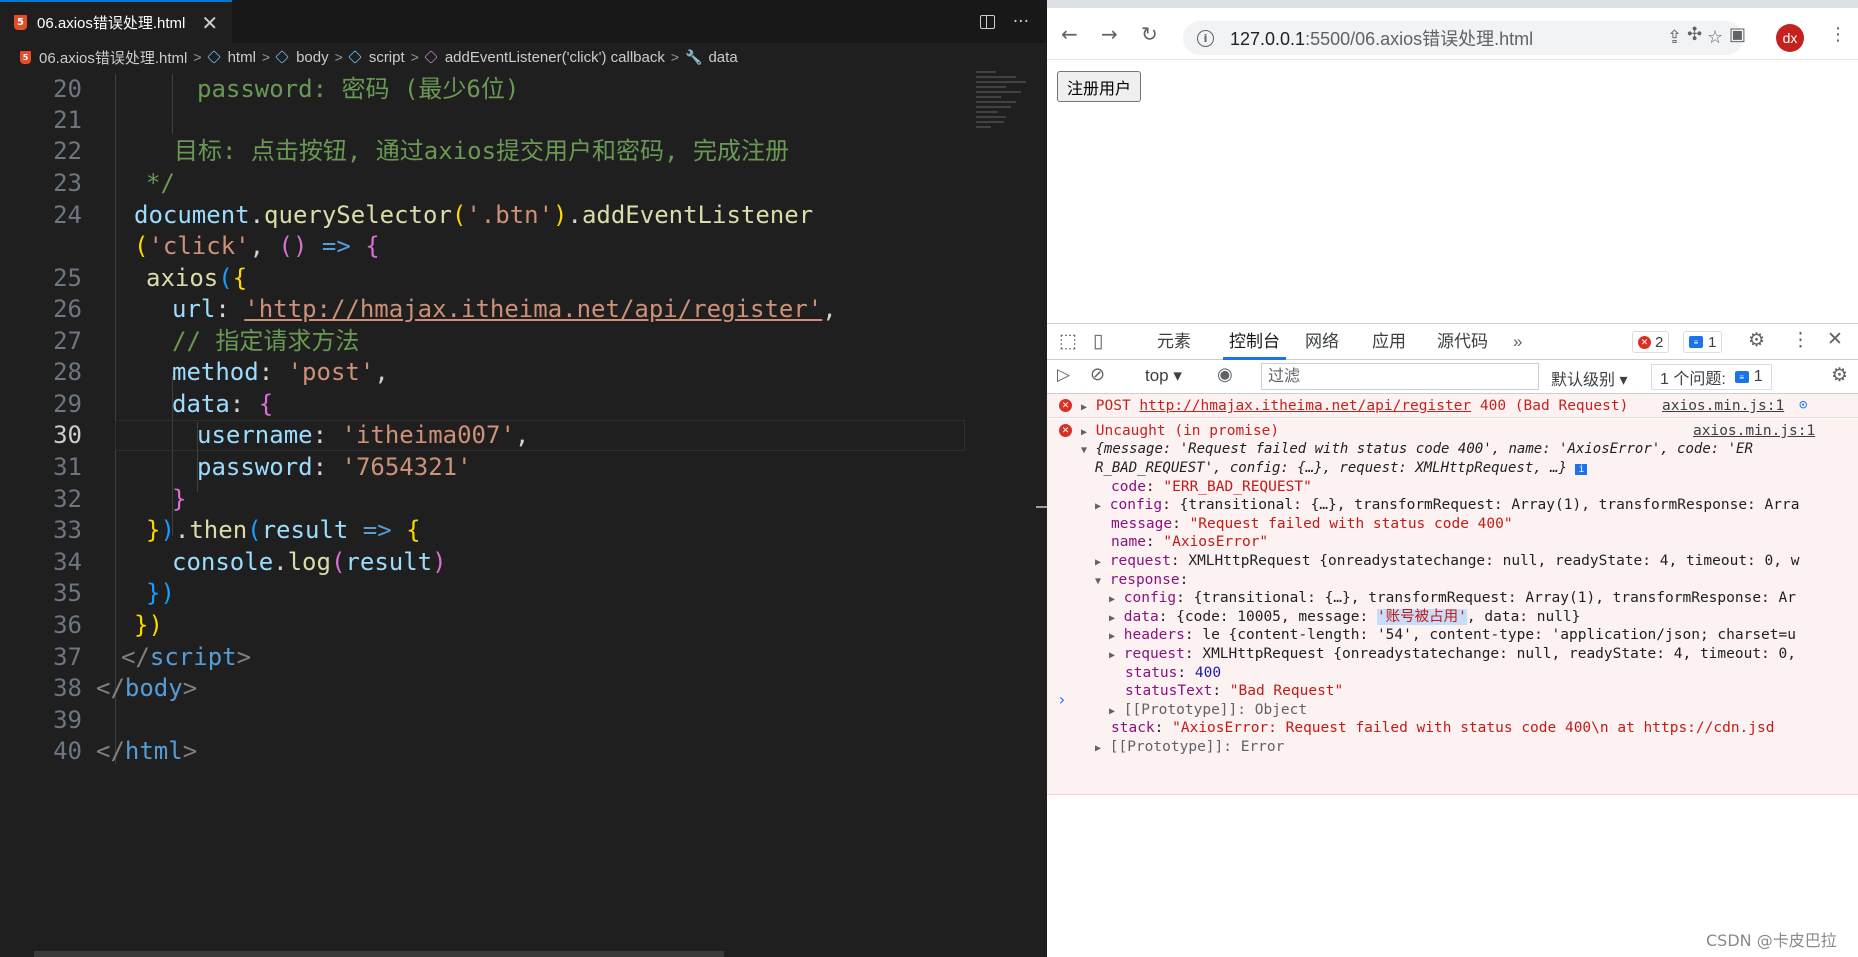 The width and height of the screenshot is (1858, 957). What do you see at coordinates (1723, 406) in the screenshot?
I see `source-link: axios.min.js:1` at bounding box center [1723, 406].